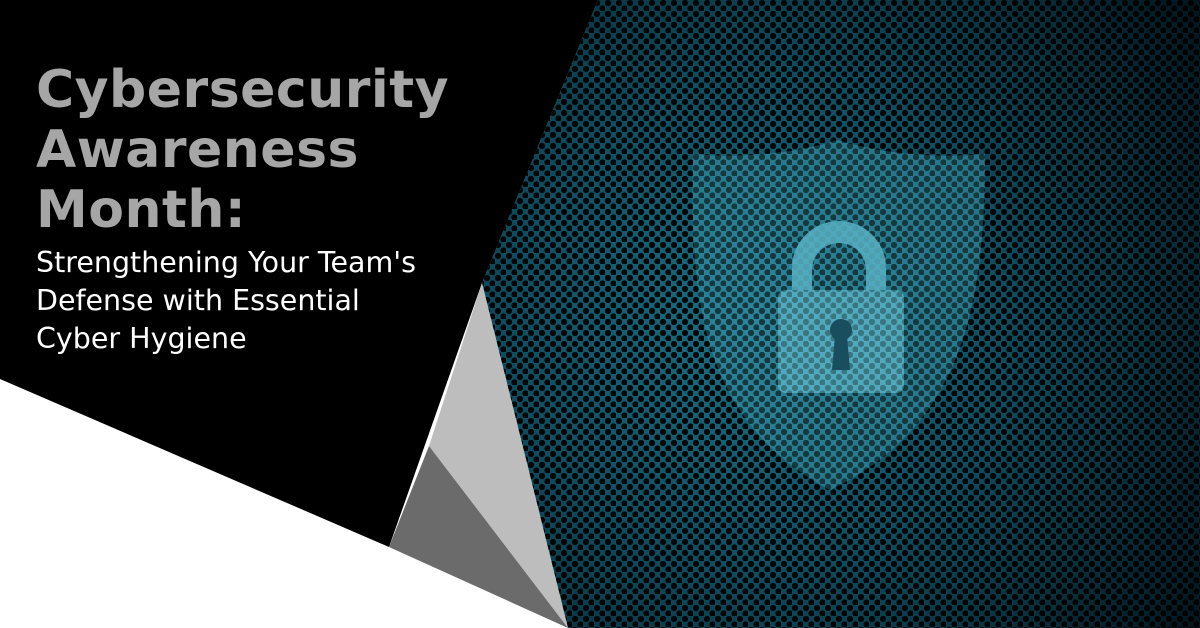  I want to click on title-line-3: Month:, so click(141, 210).